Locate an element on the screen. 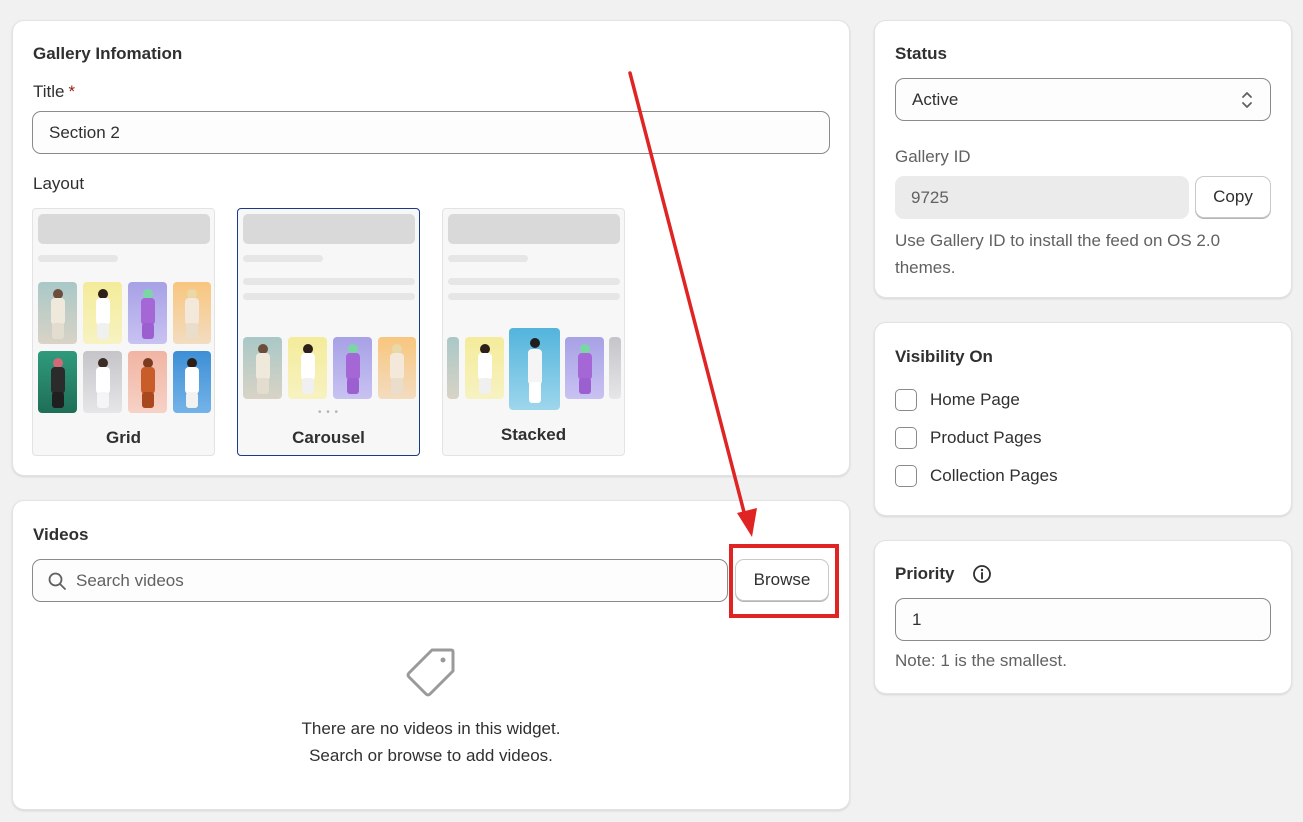 The image size is (1303, 822). gallery-id-field: 9725 is located at coordinates (1042, 197).